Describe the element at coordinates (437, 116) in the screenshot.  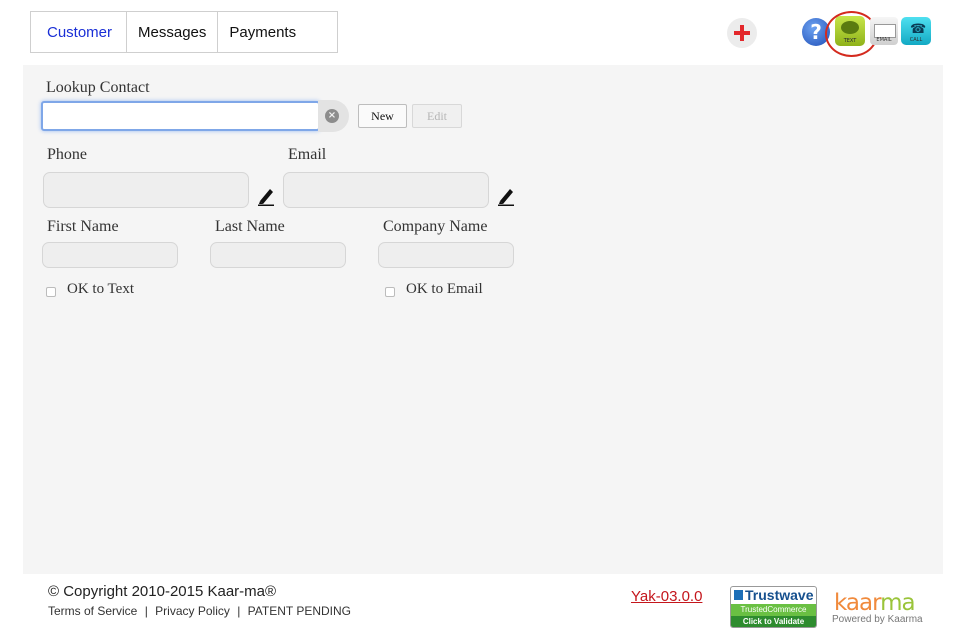
I see `edit-contact-button: Edit` at that location.